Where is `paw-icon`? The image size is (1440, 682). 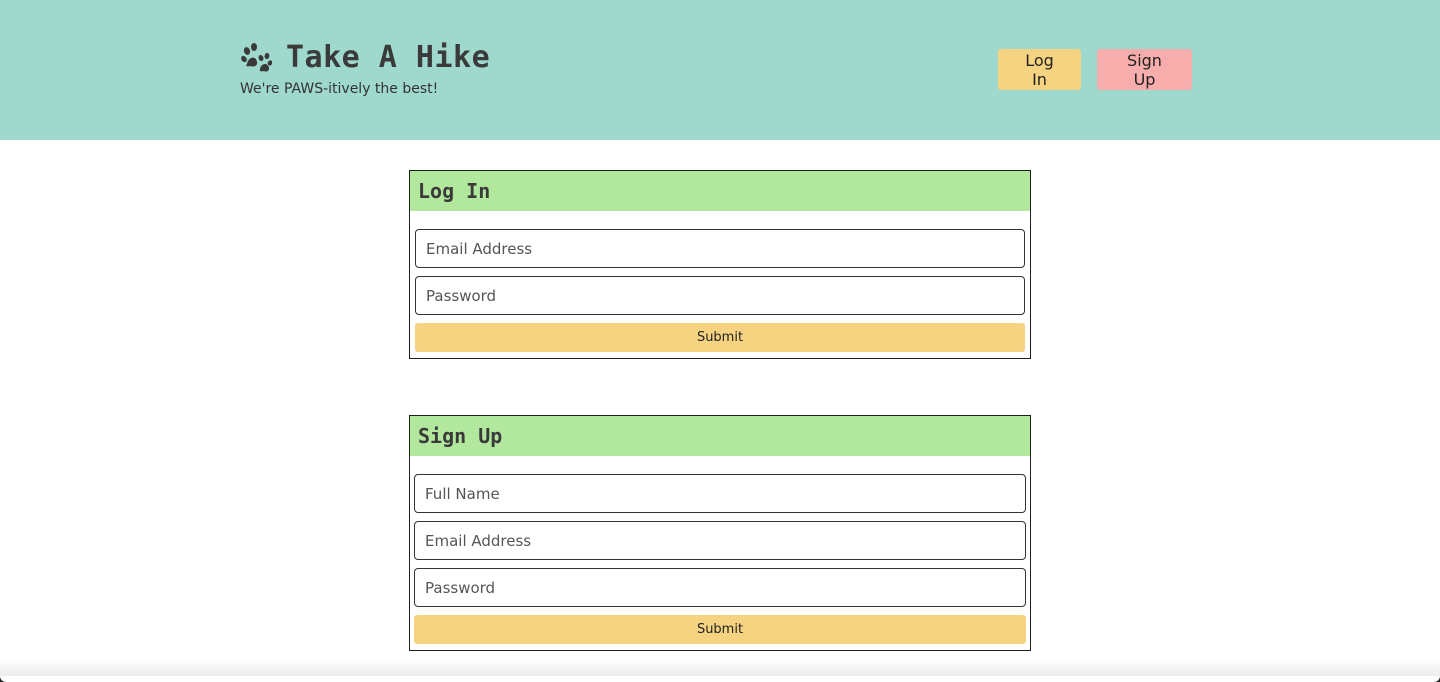
paw-icon is located at coordinates (256, 58).